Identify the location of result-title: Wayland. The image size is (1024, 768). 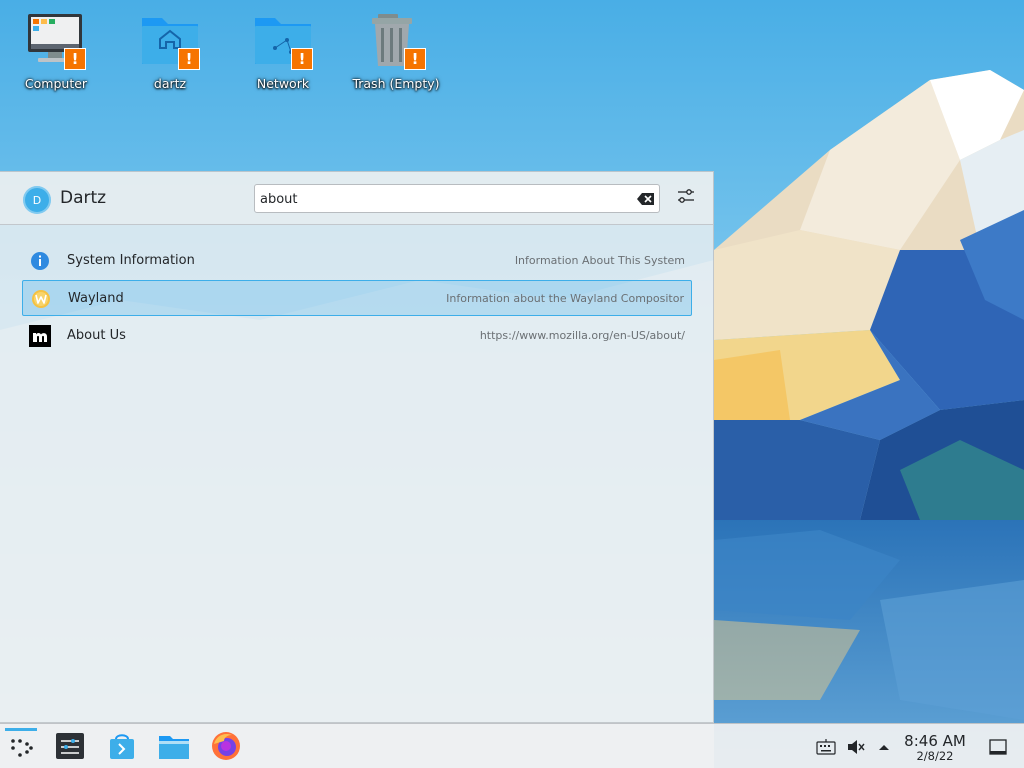
(96, 298).